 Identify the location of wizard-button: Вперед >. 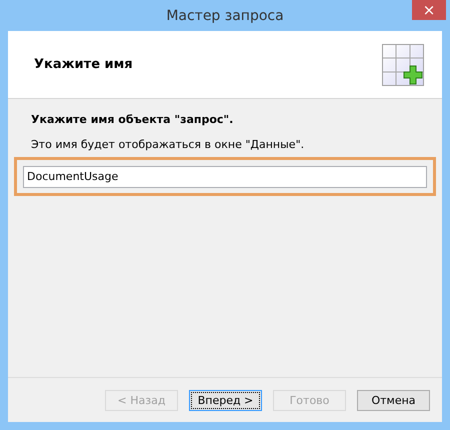
(225, 400).